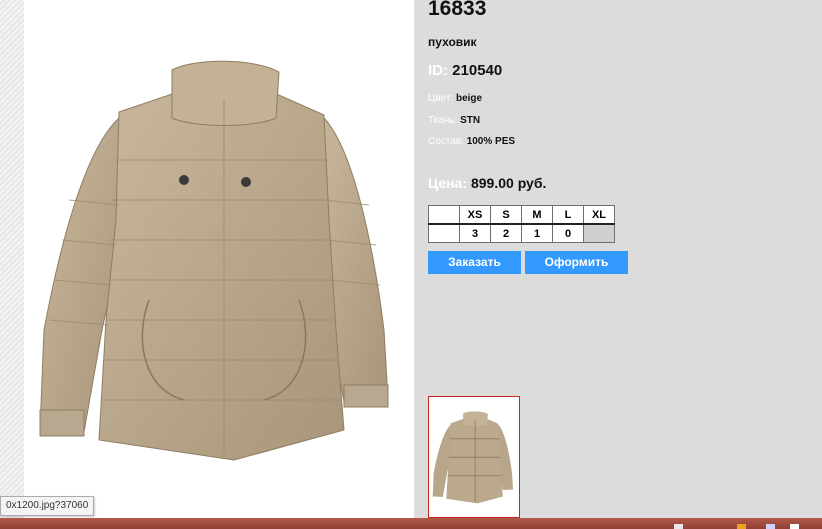 The height and width of the screenshot is (529, 822). I want to click on price-value: 899.00 руб., so click(508, 183).